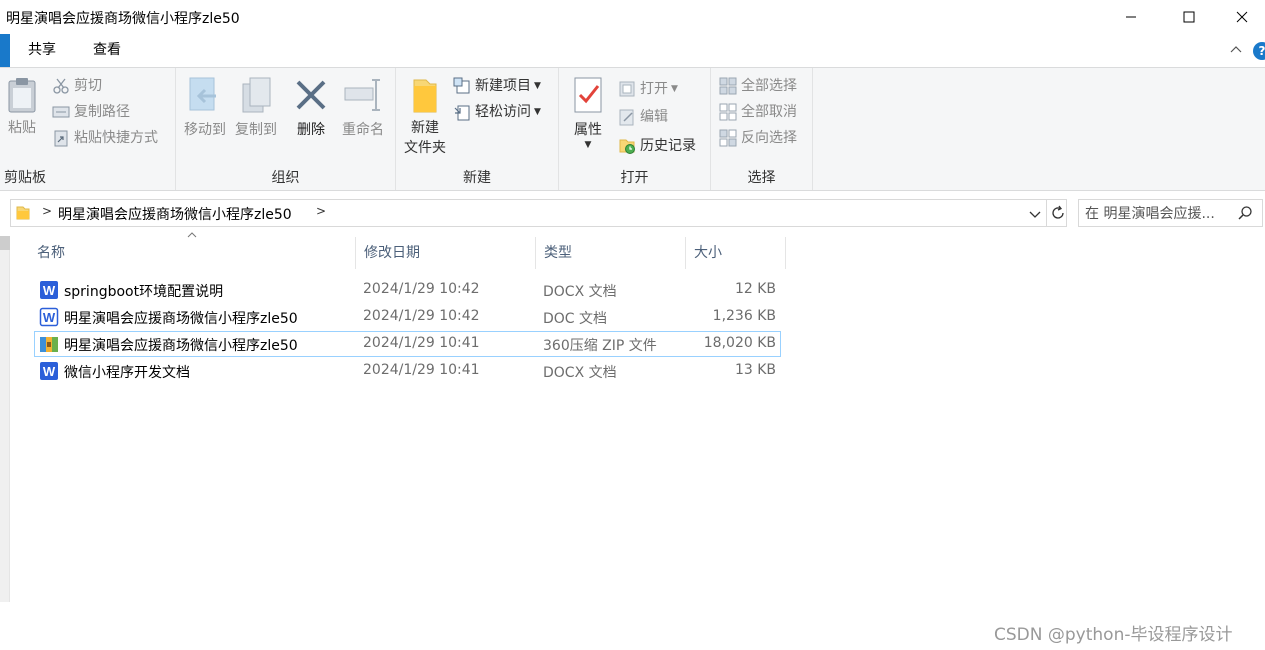 This screenshot has width=1265, height=650. What do you see at coordinates (1057, 213) in the screenshot?
I see `refresh-button` at bounding box center [1057, 213].